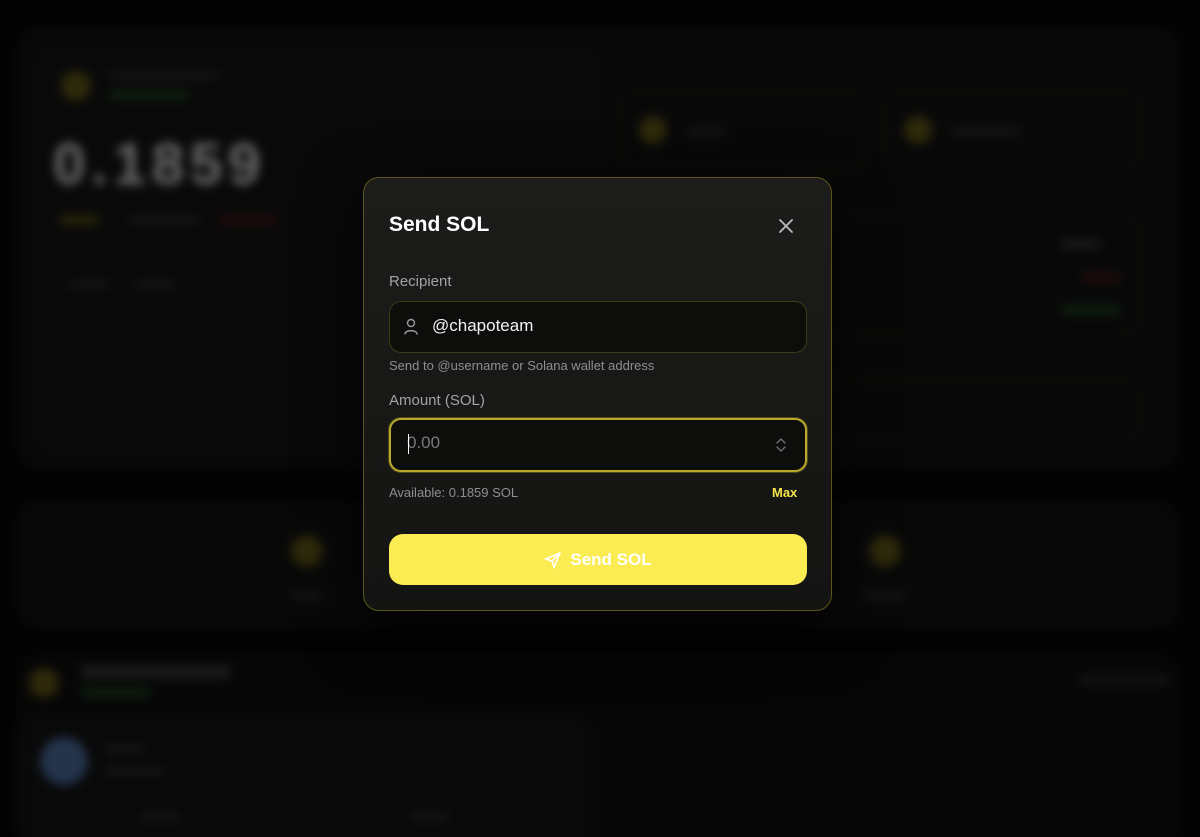 The width and height of the screenshot is (1200, 837). What do you see at coordinates (602, 326) in the screenshot?
I see `recipient-input` at bounding box center [602, 326].